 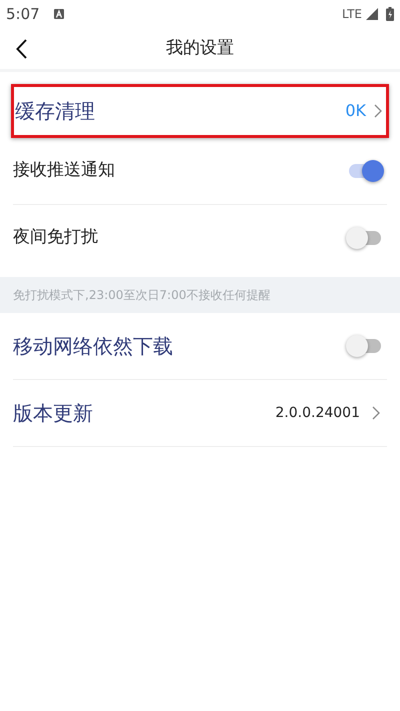 What do you see at coordinates (200, 48) in the screenshot?
I see `page-title: 我的设置` at bounding box center [200, 48].